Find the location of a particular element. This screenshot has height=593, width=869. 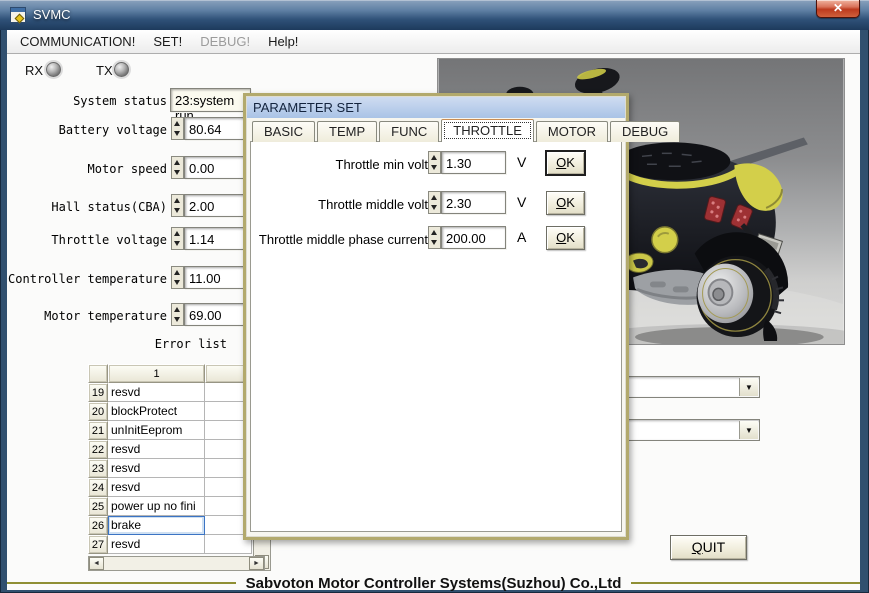

close-icon: ✕ is located at coordinates (838, 9).